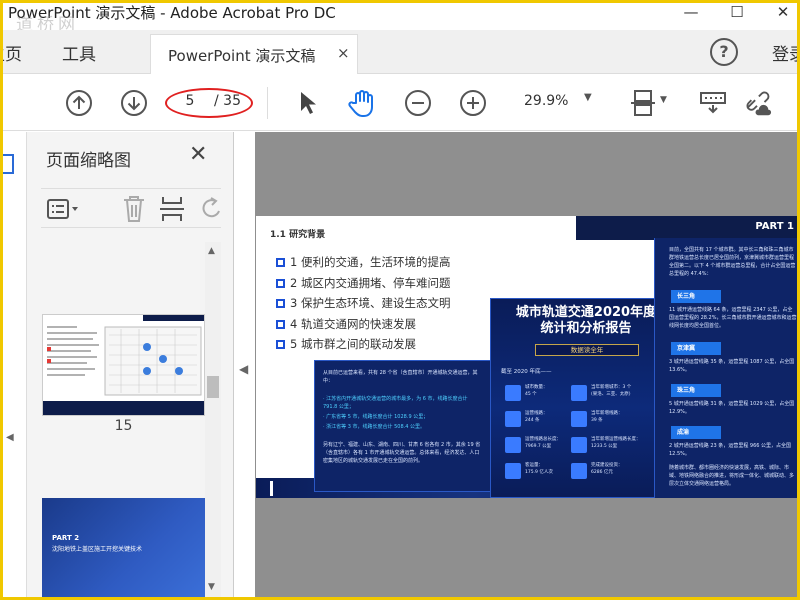  Describe the element at coordinates (513, 393) in the screenshot. I see `city-icon` at that location.